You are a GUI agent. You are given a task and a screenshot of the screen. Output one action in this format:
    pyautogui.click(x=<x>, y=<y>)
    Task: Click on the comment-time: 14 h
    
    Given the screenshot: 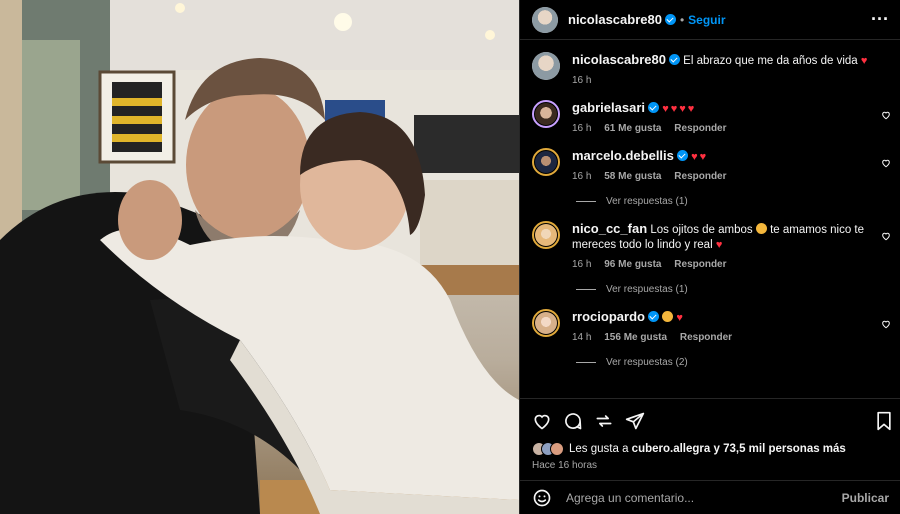 What is the action you would take?
    pyautogui.click(x=582, y=337)
    